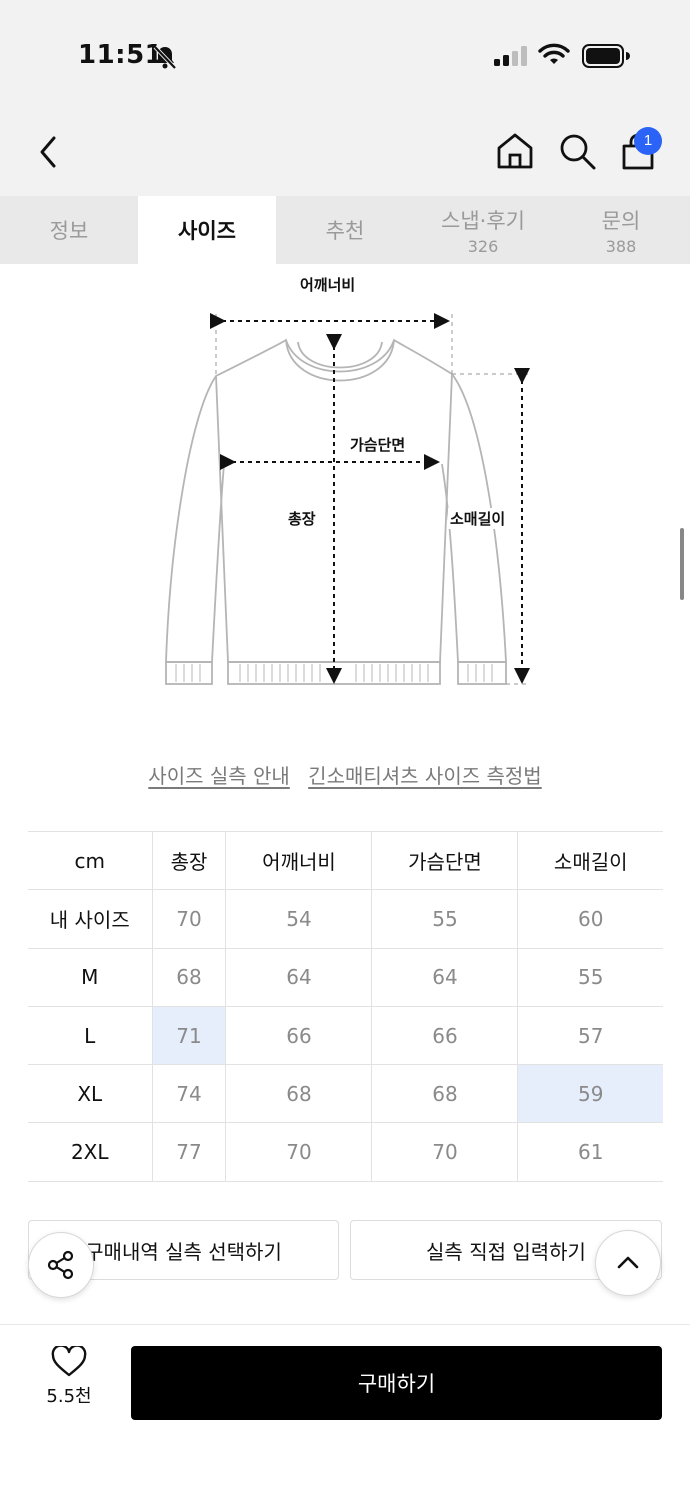 The width and height of the screenshot is (690, 1500). What do you see at coordinates (189, 1035) in the screenshot?
I see `table-cell-highlighted: 71` at bounding box center [189, 1035].